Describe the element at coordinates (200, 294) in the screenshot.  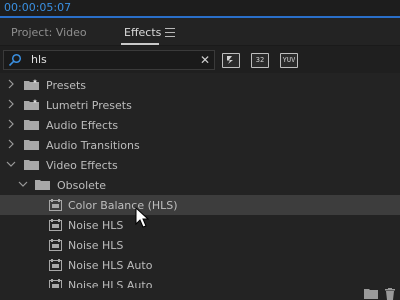
I see `panel-footer` at that location.